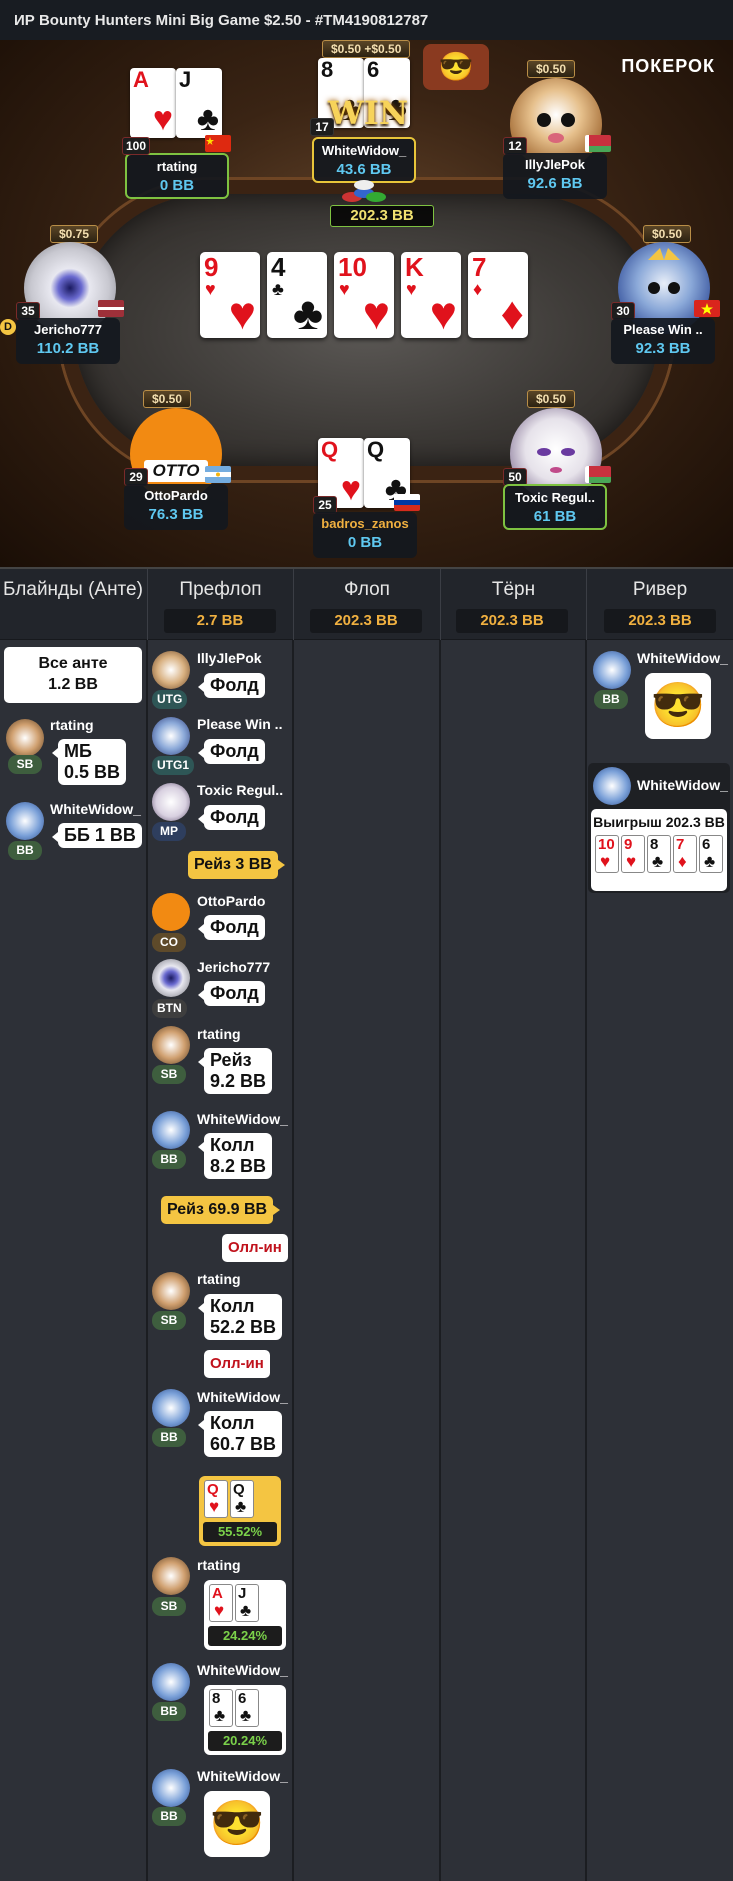 This screenshot has height=1881, width=733. I want to click on player-name: Toxic Regul.., so click(240, 790).